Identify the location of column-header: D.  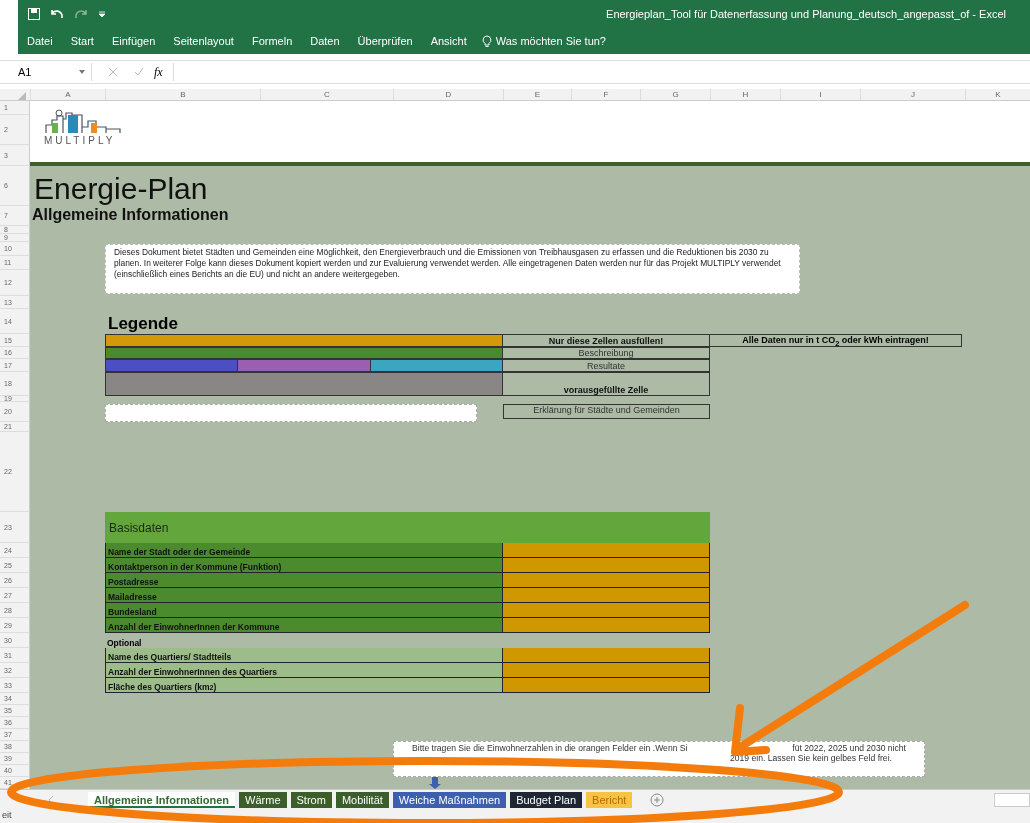
(448, 94).